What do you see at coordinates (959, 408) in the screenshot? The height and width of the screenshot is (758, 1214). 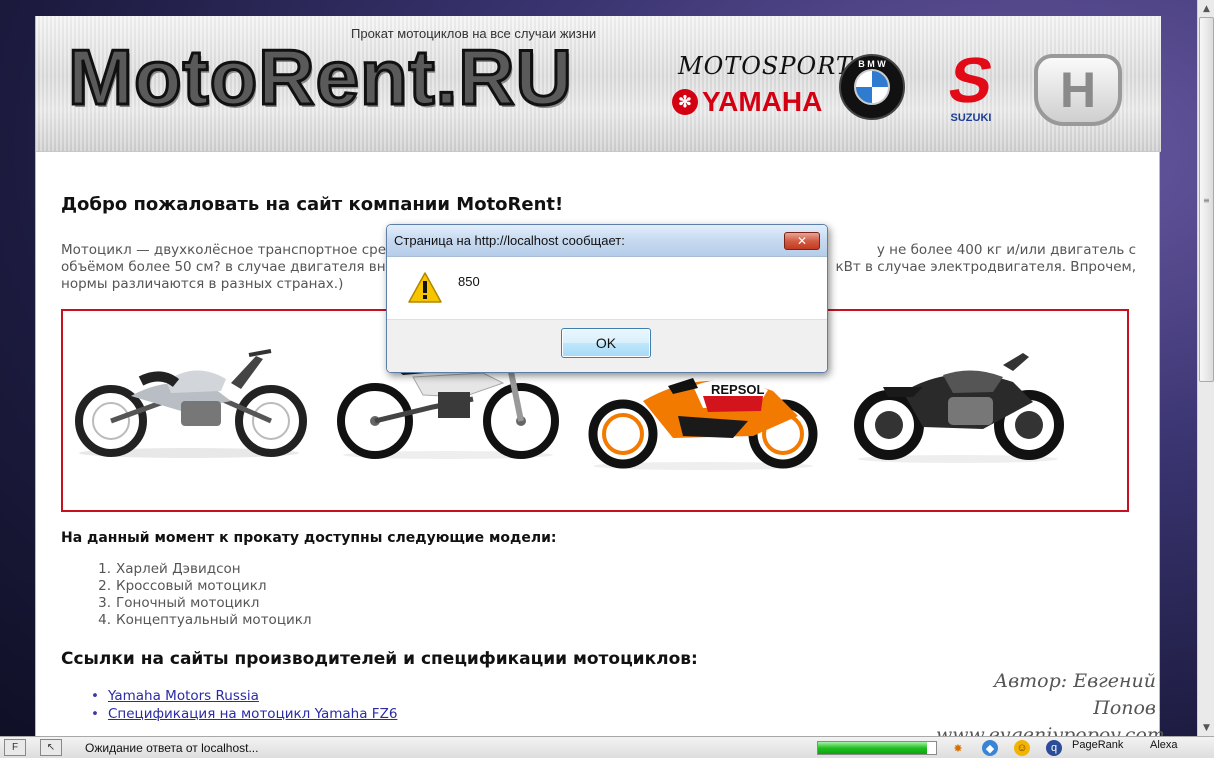 I see `concept-bike-image` at bounding box center [959, 408].